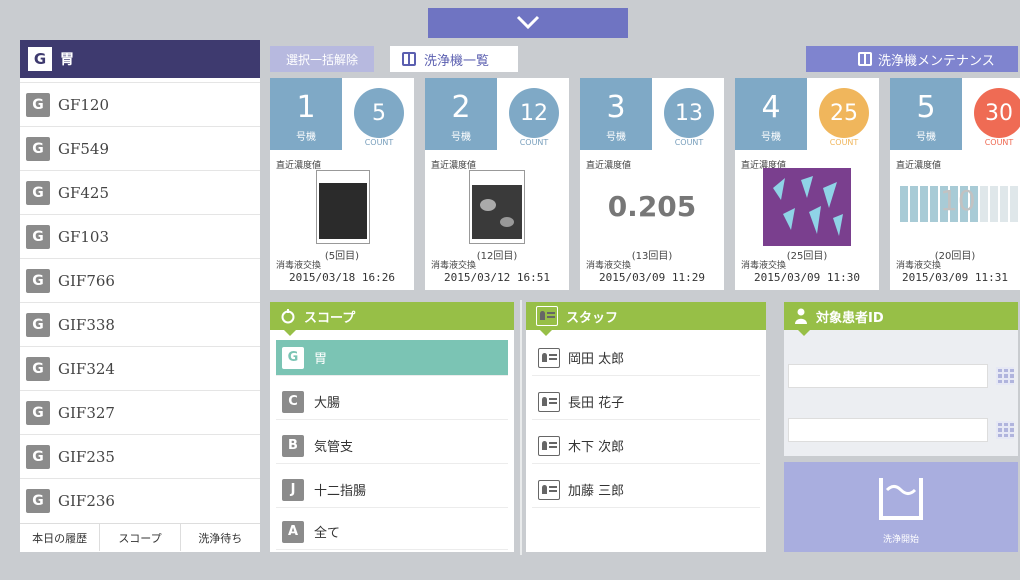  Describe the element at coordinates (497, 277) in the screenshot. I see `timestamp: 2015/03/12 16:51` at that location.